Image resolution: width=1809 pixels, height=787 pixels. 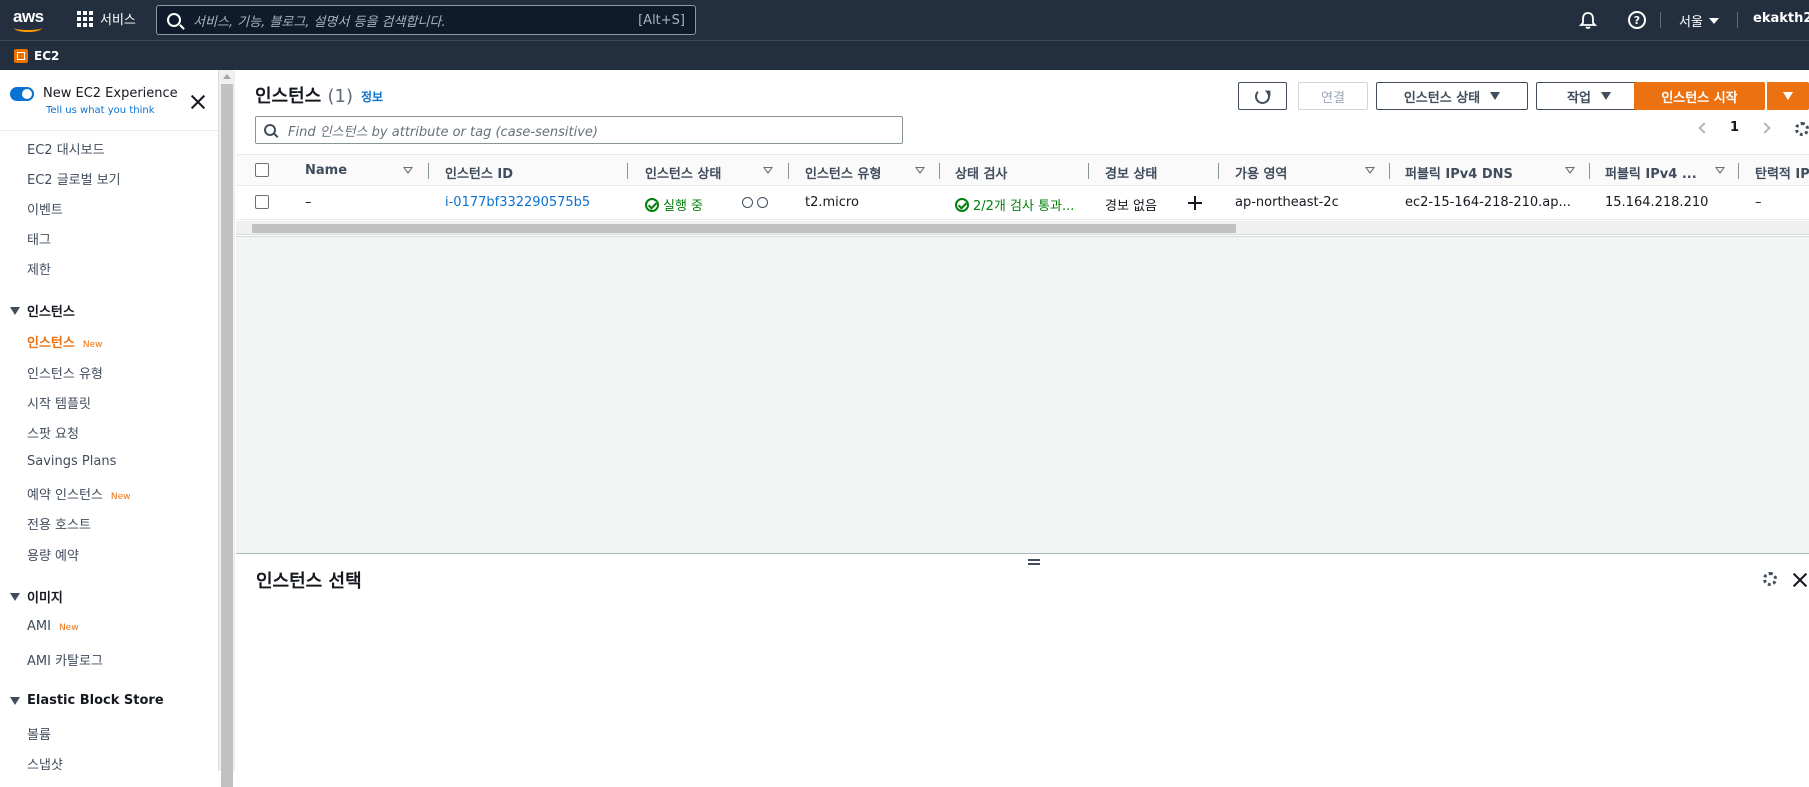 I want to click on drag-handle-icon, so click(x=1034, y=562).